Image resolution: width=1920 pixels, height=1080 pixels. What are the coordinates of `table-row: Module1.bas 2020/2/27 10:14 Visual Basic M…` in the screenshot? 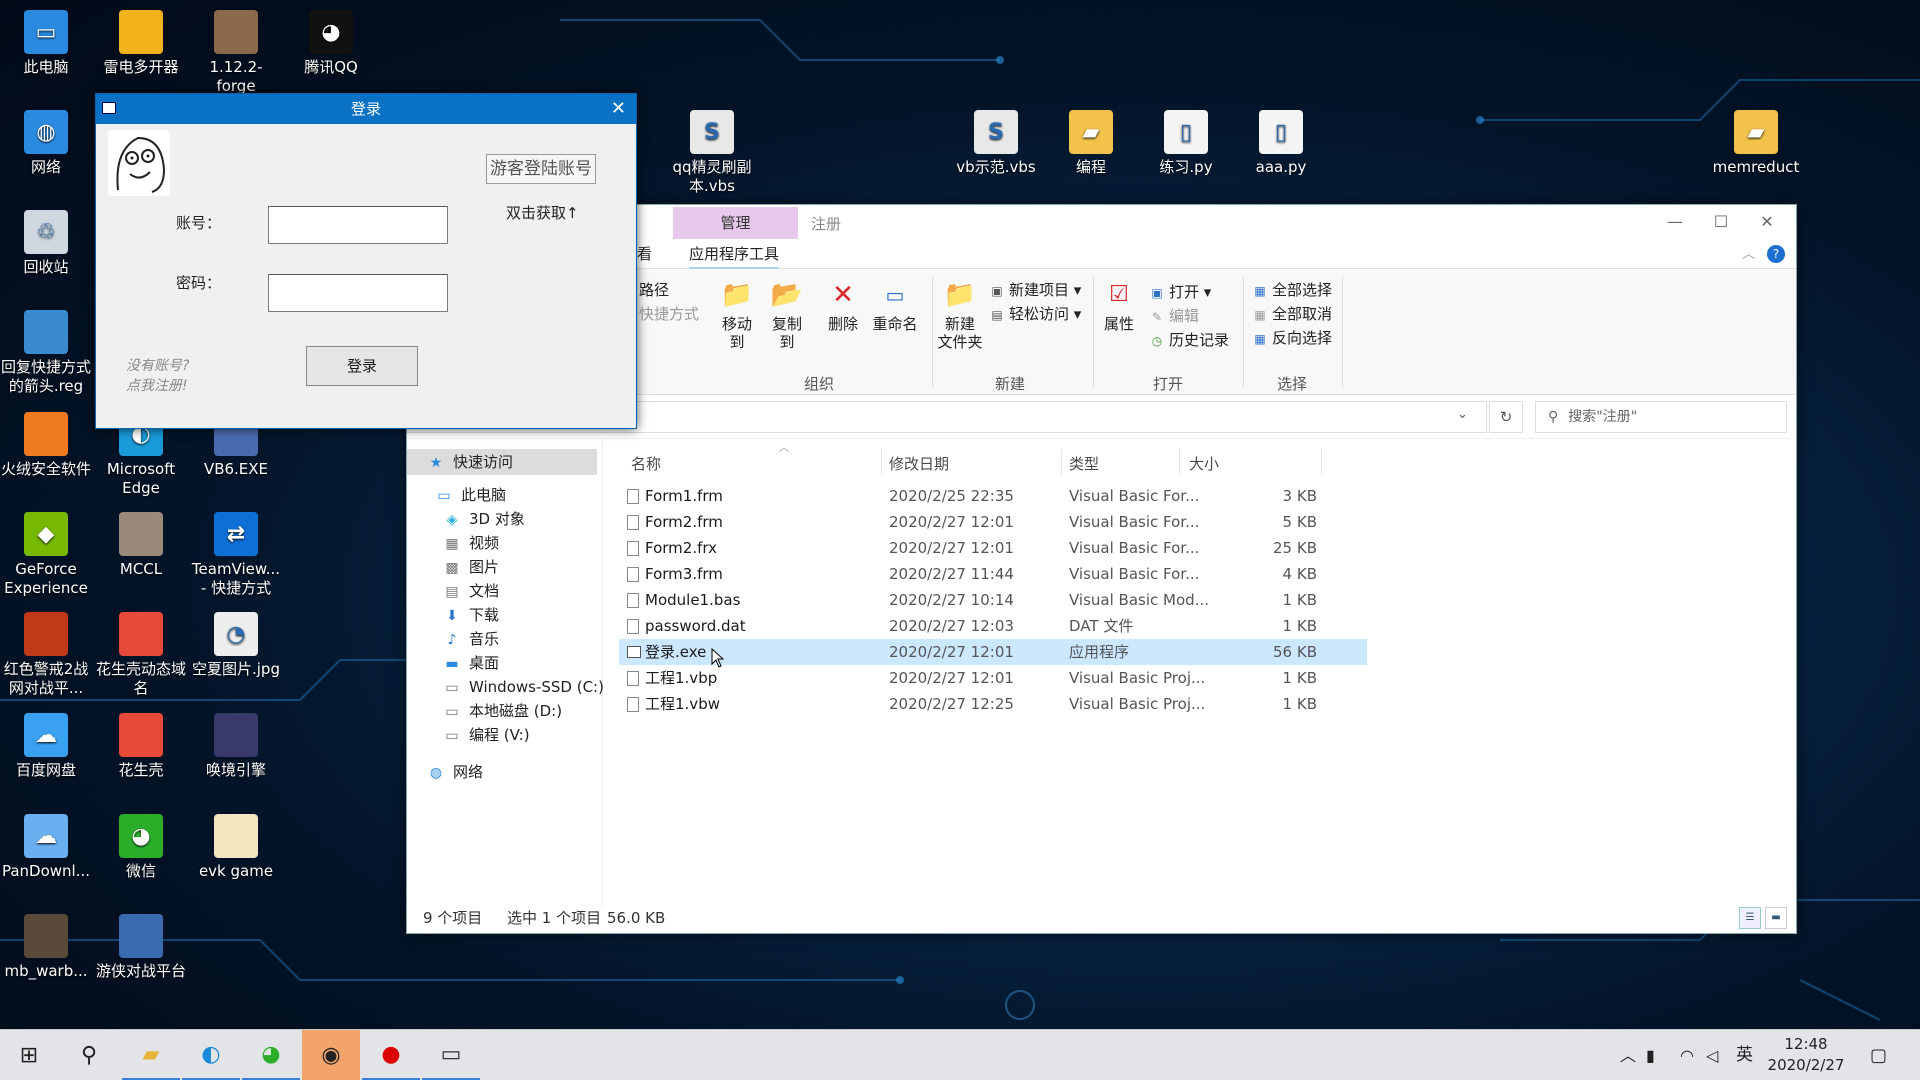 It's located at (993, 600).